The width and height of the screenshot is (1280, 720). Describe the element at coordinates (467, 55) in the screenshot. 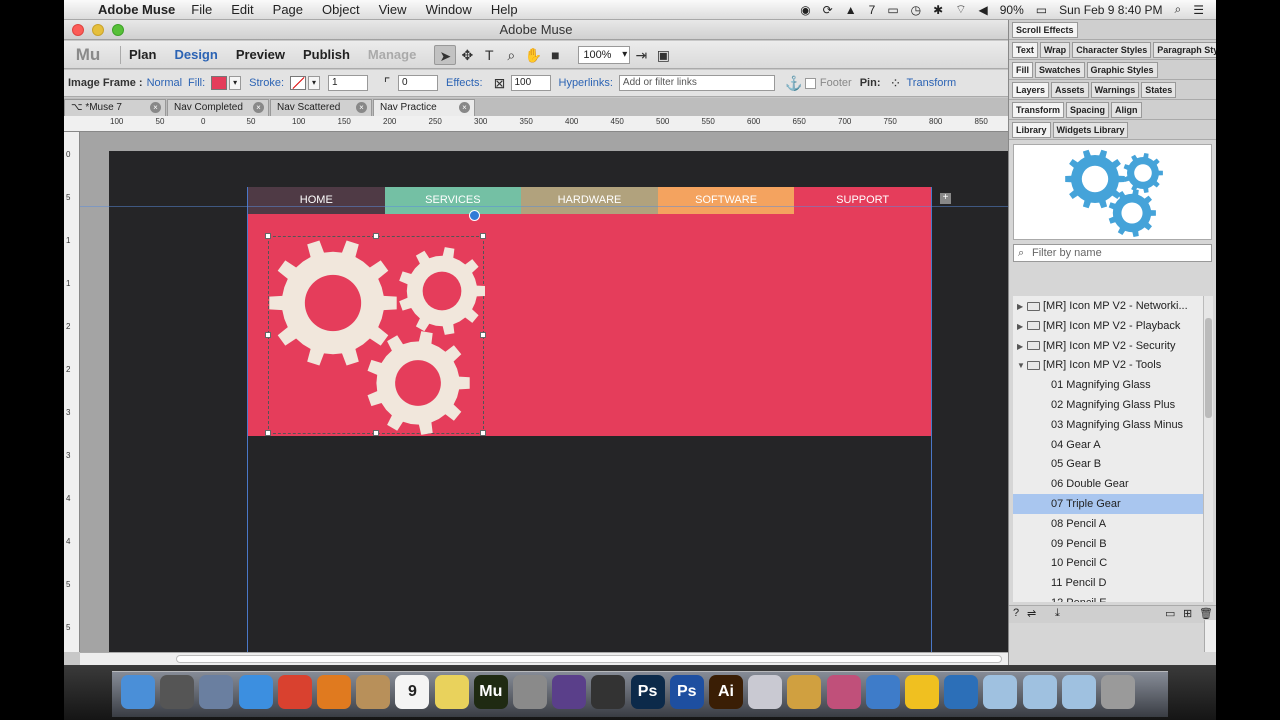

I see `crop-tool-icon: ✥` at that location.